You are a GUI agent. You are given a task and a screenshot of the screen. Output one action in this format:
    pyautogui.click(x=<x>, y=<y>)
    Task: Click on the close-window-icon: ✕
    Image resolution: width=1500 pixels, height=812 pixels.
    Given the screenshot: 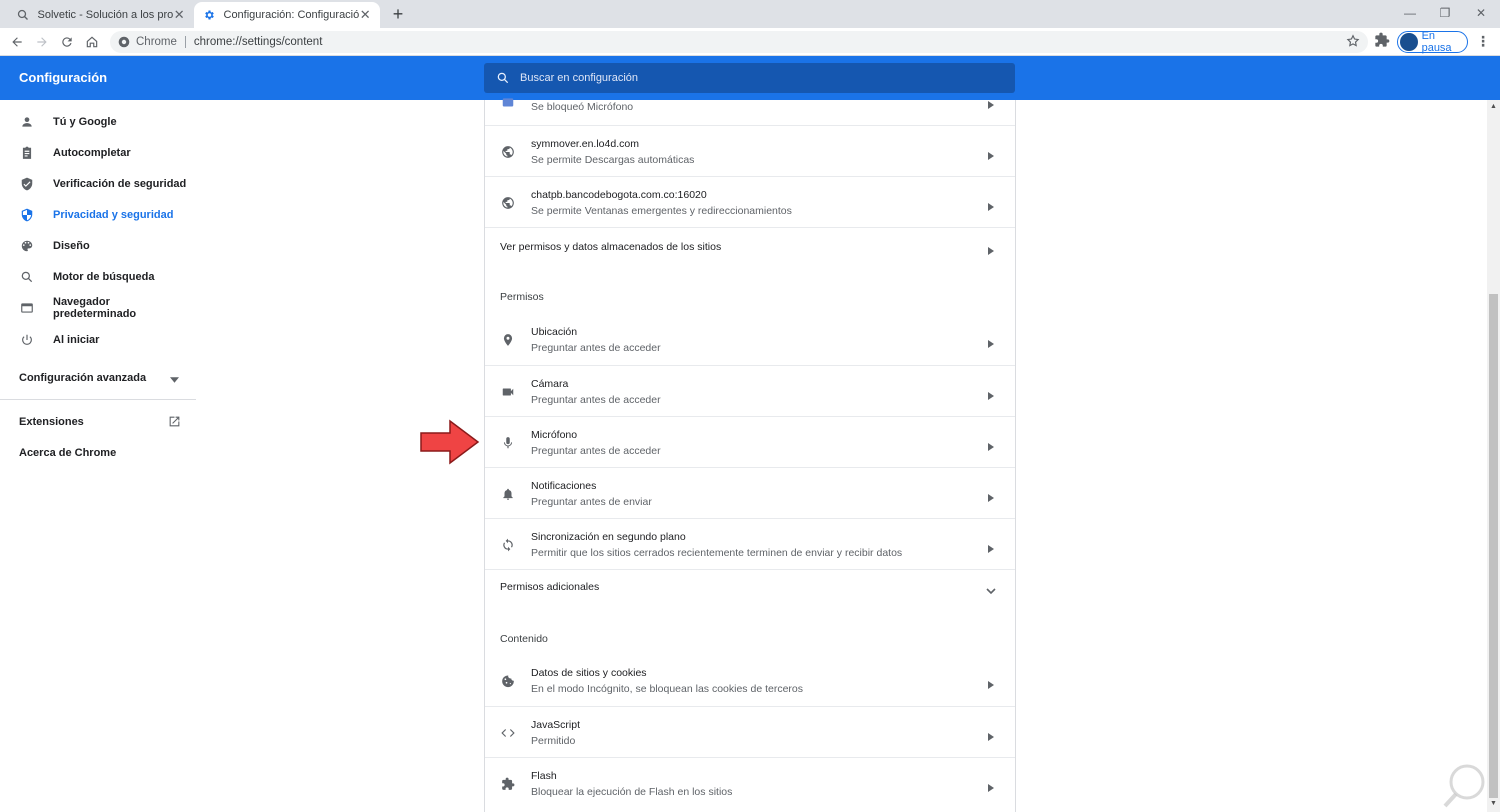 What is the action you would take?
    pyautogui.click(x=1481, y=13)
    